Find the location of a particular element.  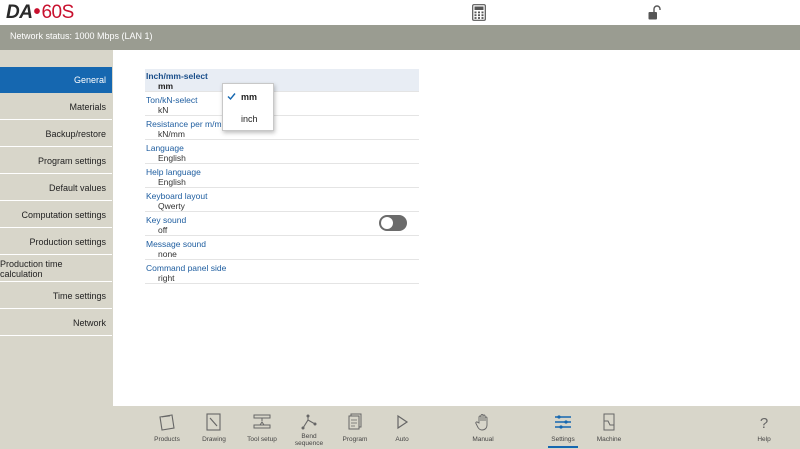

products-icon is located at coordinates (167, 422).